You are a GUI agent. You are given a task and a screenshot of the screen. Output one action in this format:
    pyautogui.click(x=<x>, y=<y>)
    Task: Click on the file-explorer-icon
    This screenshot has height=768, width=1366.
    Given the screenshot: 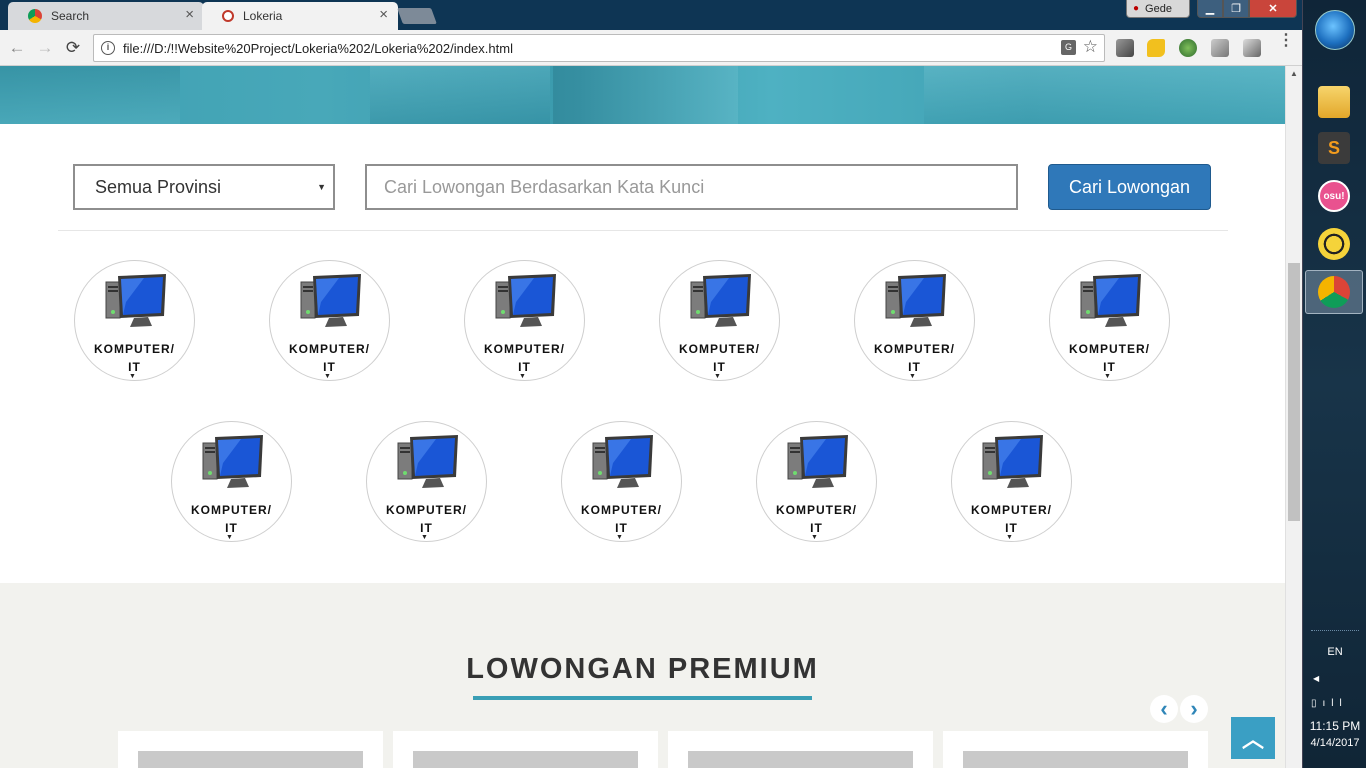 What is the action you would take?
    pyautogui.click(x=1334, y=102)
    